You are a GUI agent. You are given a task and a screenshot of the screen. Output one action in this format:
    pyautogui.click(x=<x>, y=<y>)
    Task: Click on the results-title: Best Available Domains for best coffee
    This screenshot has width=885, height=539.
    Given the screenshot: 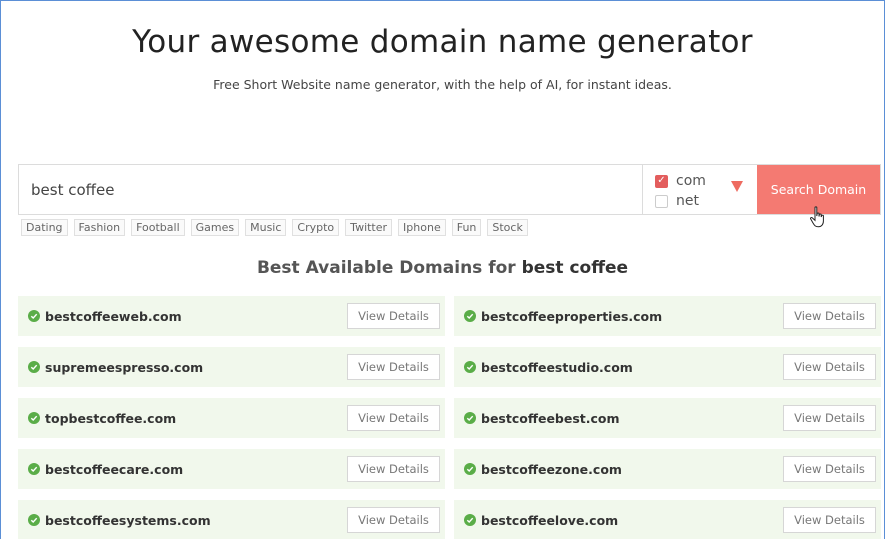 What is the action you would take?
    pyautogui.click(x=442, y=268)
    